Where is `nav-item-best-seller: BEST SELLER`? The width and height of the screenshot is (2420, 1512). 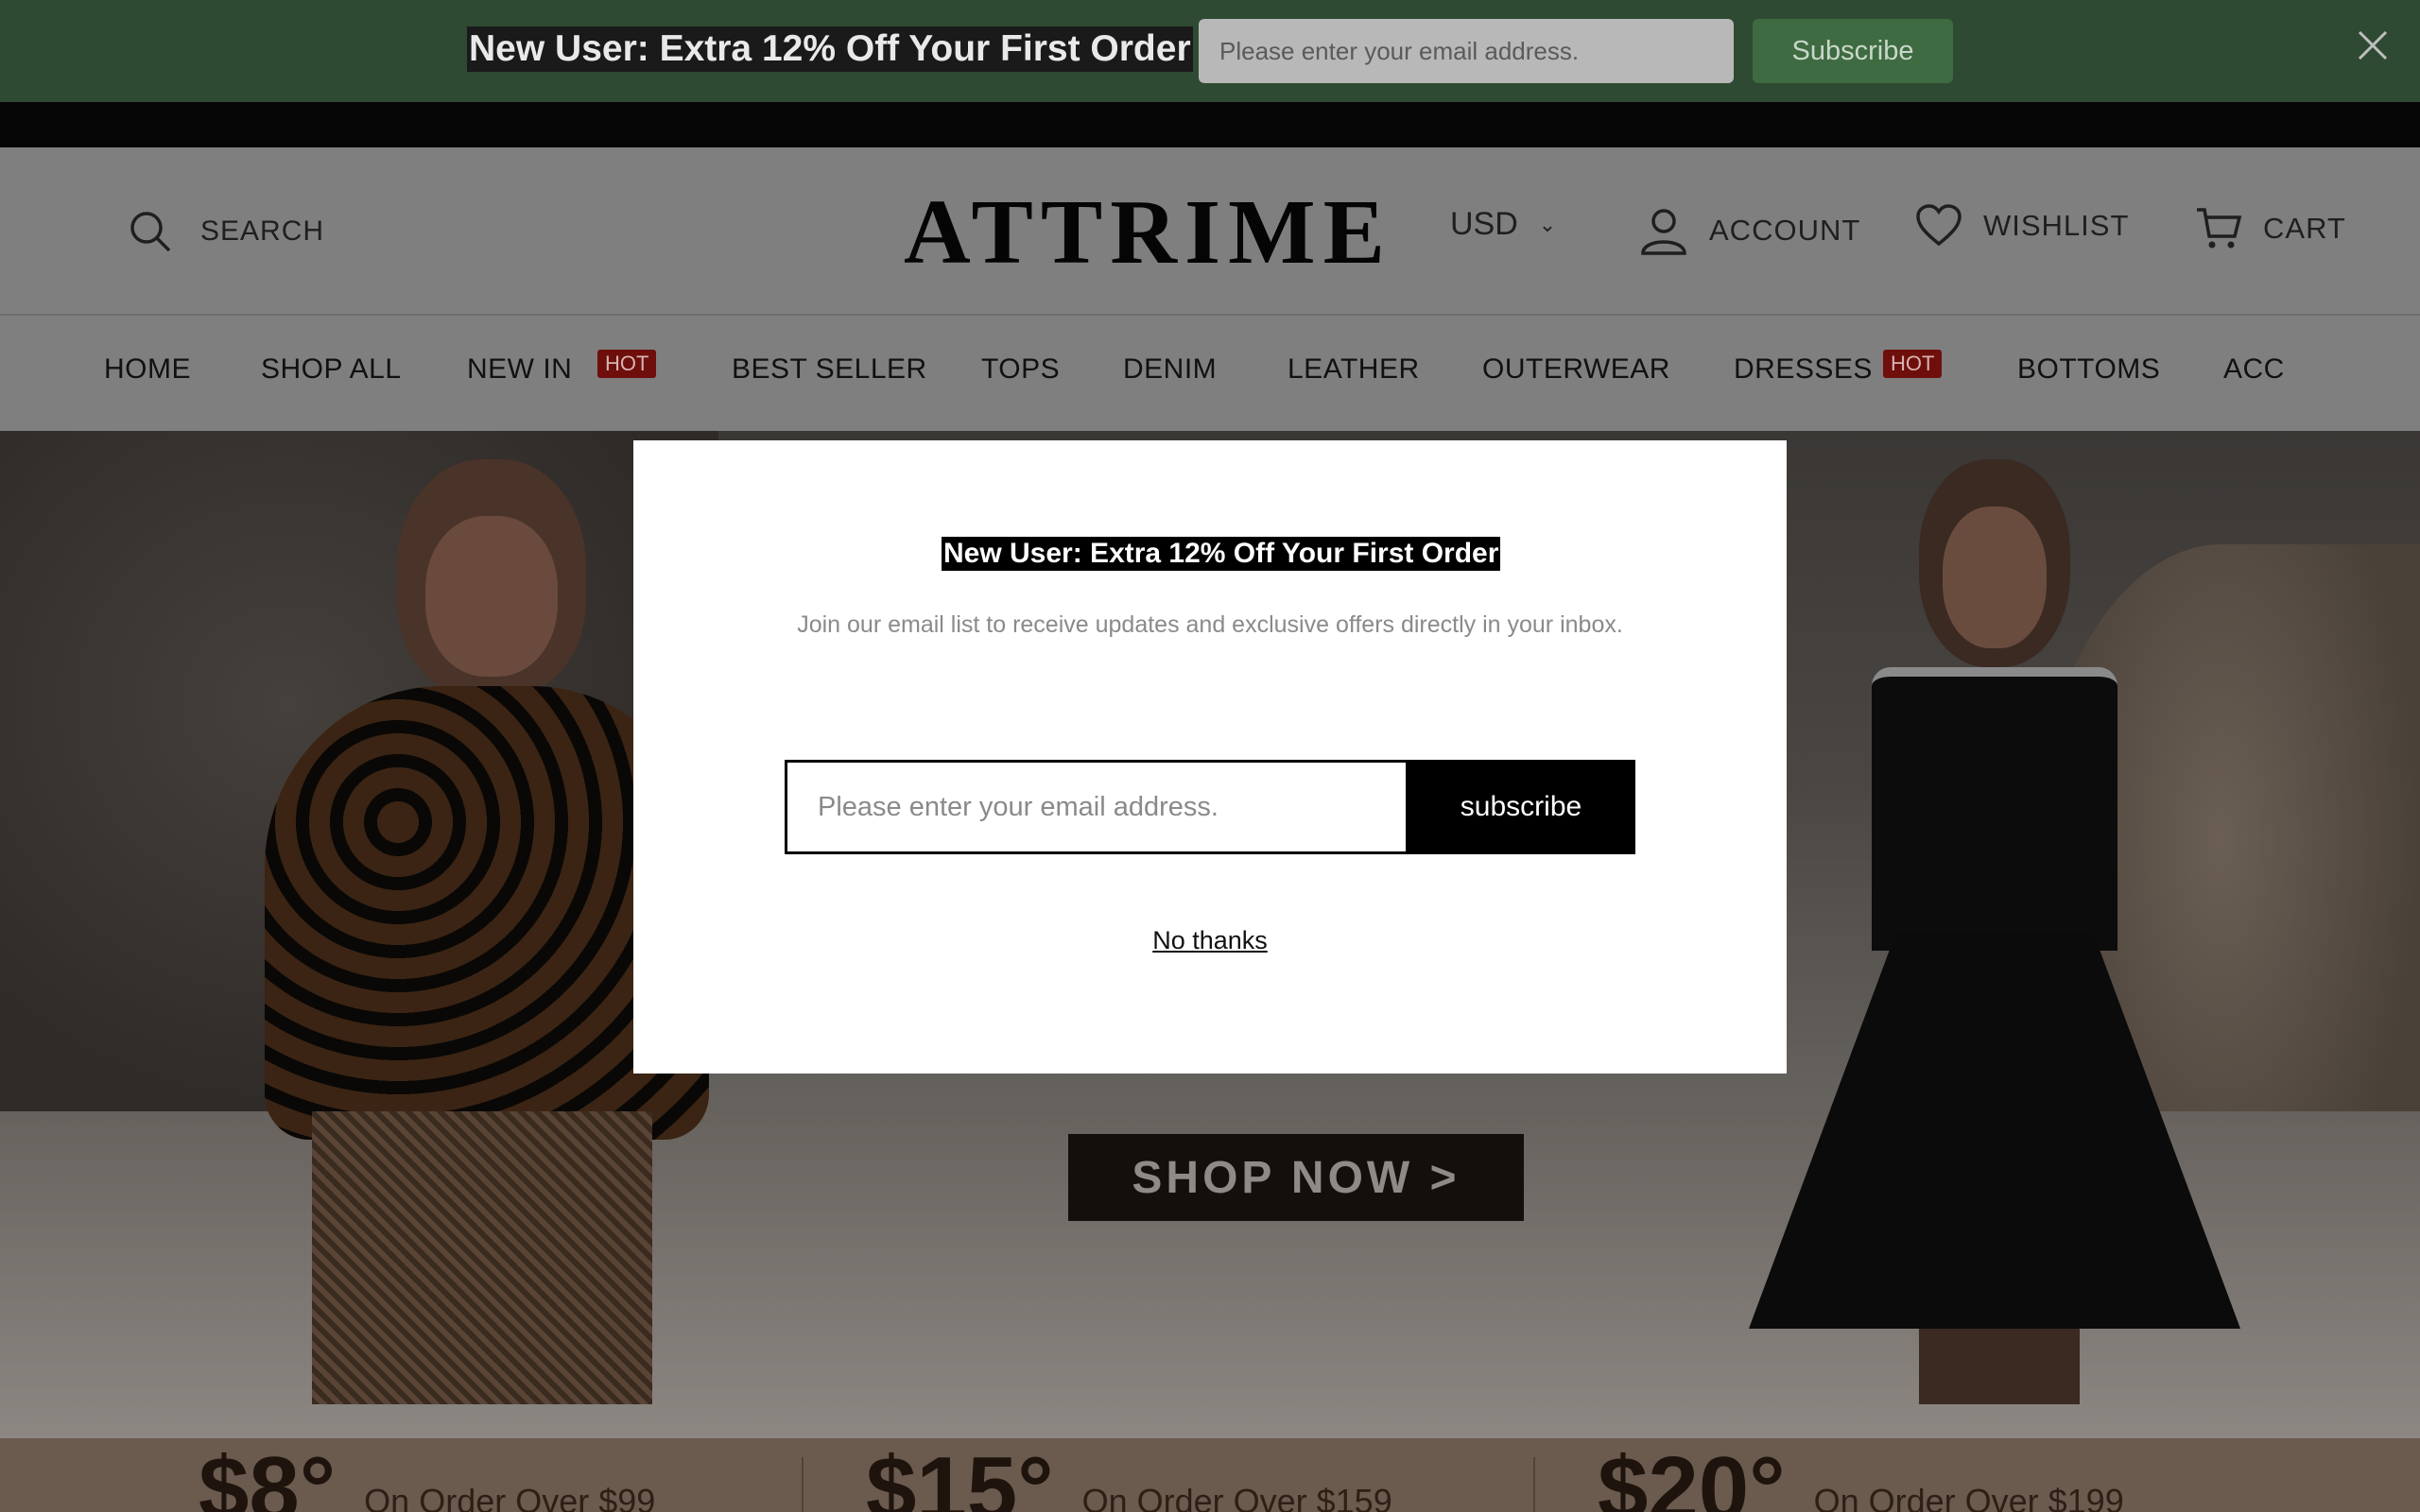 nav-item-best-seller: BEST SELLER is located at coordinates (829, 369).